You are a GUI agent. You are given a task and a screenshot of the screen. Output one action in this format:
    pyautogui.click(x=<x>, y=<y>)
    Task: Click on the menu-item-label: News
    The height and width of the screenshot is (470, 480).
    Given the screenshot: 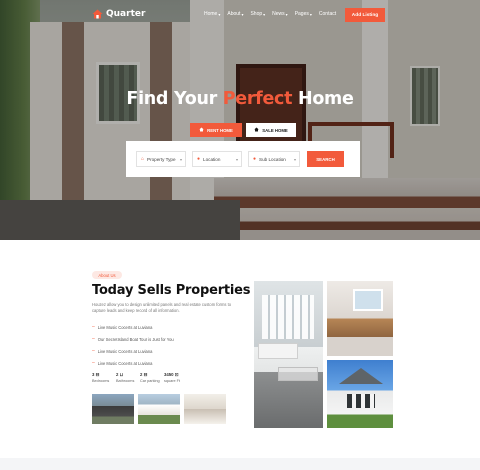 What is the action you would take?
    pyautogui.click(x=278, y=14)
    